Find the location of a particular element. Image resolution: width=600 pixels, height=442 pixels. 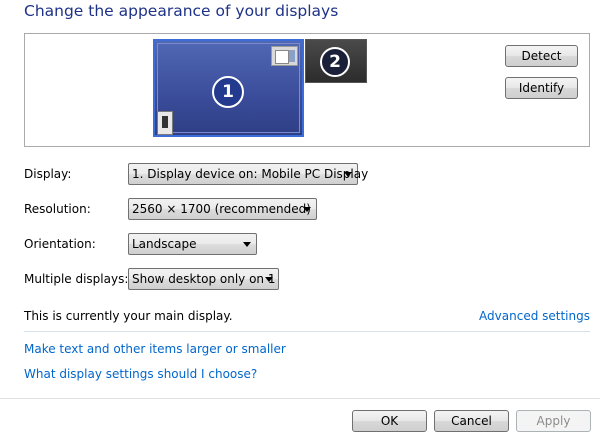

advanced-settings-link: Advanced settings is located at coordinates (534, 316).